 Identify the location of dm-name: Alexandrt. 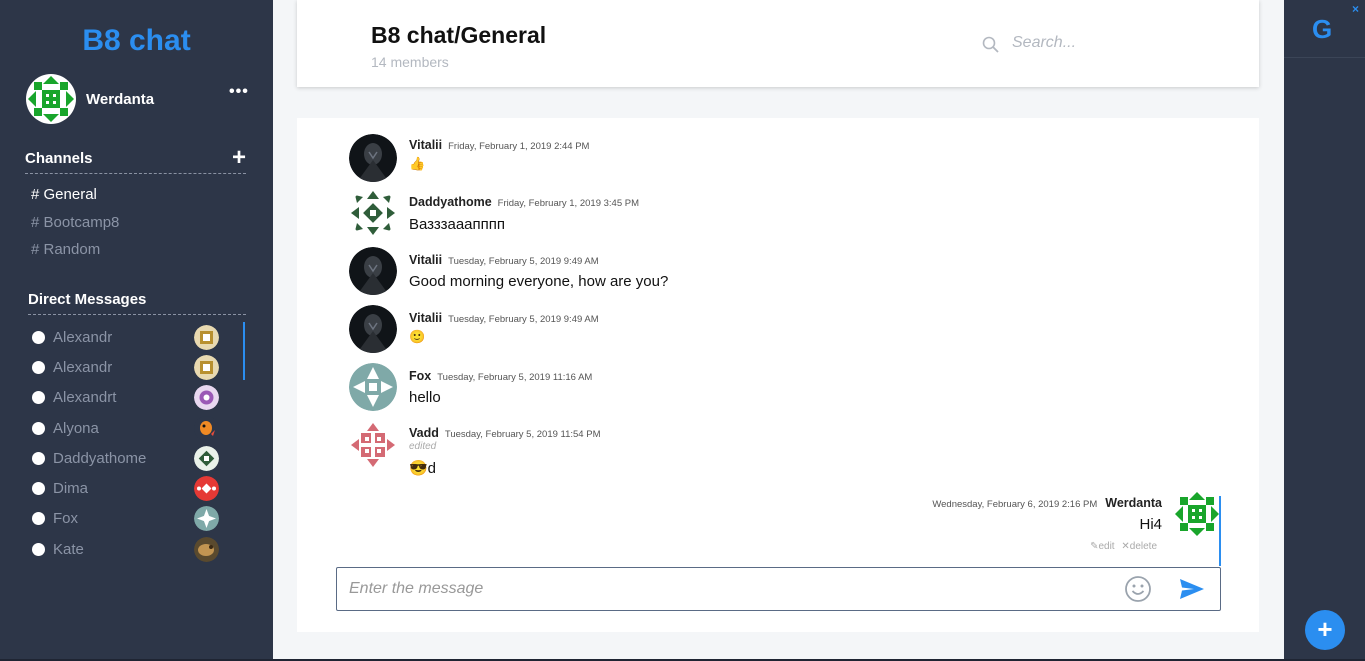
(85, 398).